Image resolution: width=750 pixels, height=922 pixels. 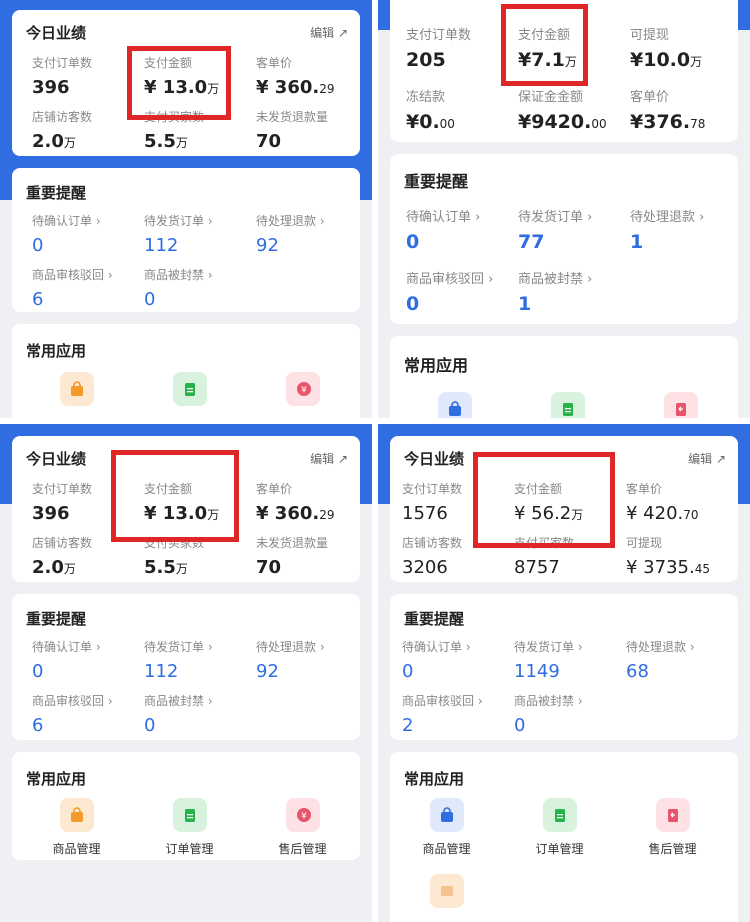 What do you see at coordinates (295, 513) in the screenshot?
I see `metric-value: ¥ 360.29` at bounding box center [295, 513].